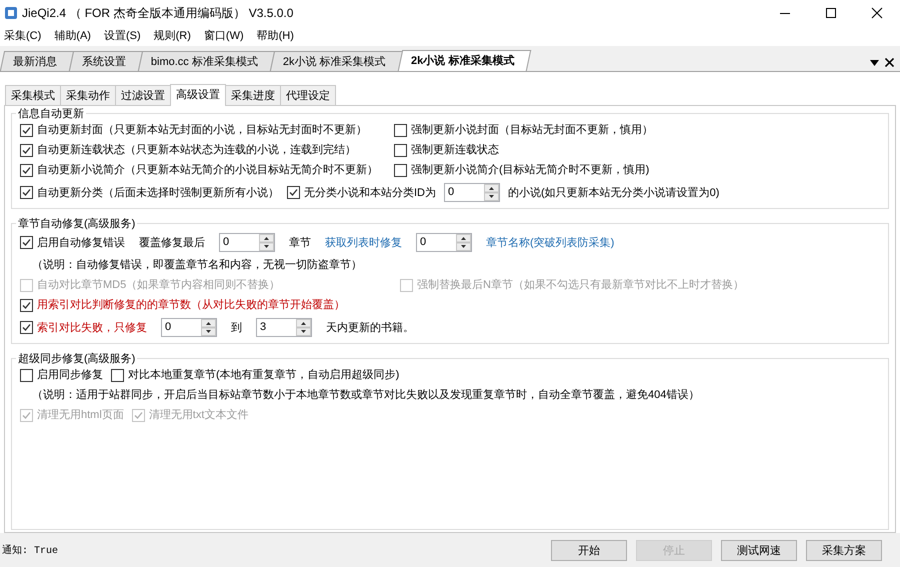 This screenshot has width=900, height=567. Describe the element at coordinates (77, 36) in the screenshot. I see `menu-item: 辅助(A)` at that location.